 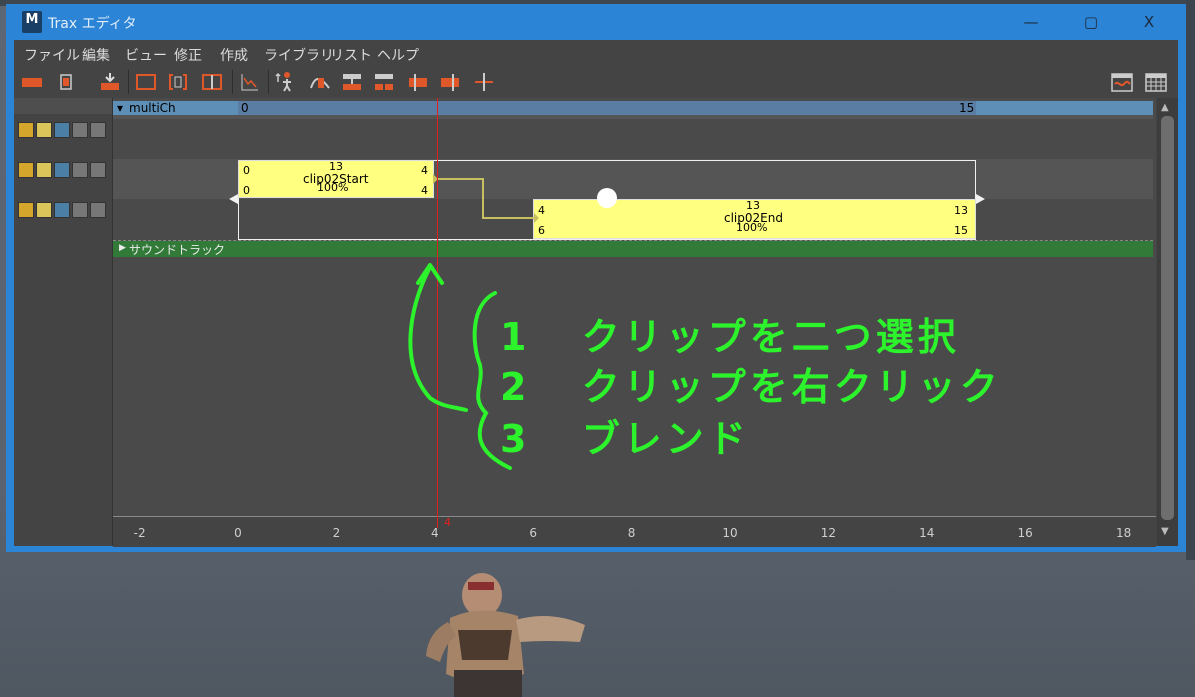 I want to click on track-controls-panel, so click(x=63, y=322).